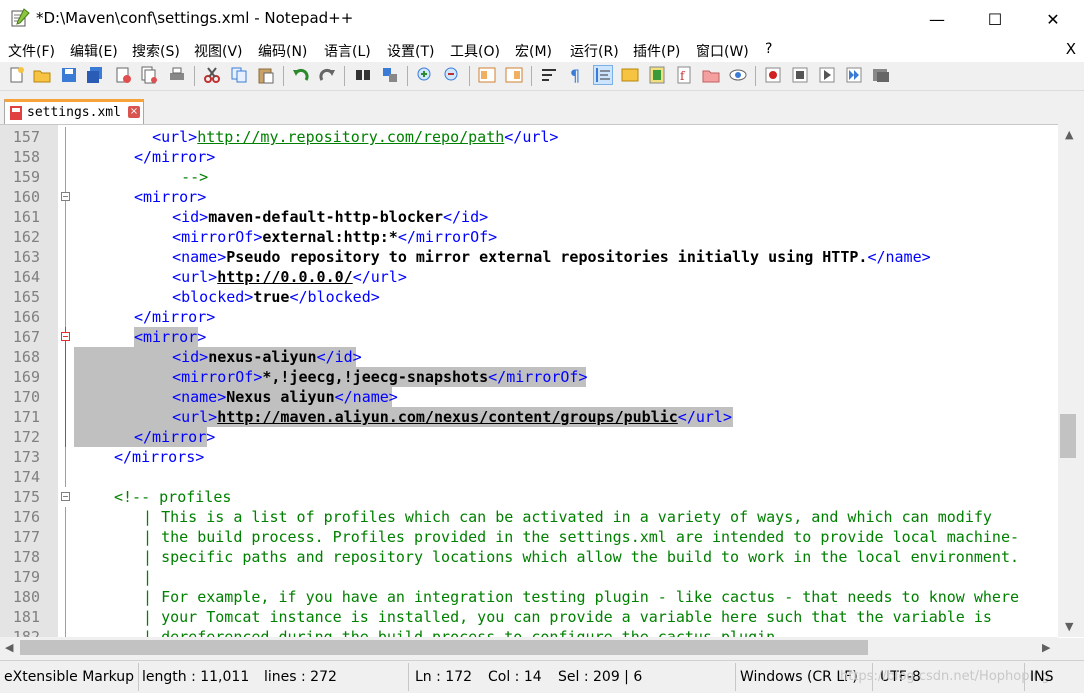 This screenshot has height=693, width=1084. Describe the element at coordinates (657, 75) in the screenshot. I see `document-map-icon` at that location.